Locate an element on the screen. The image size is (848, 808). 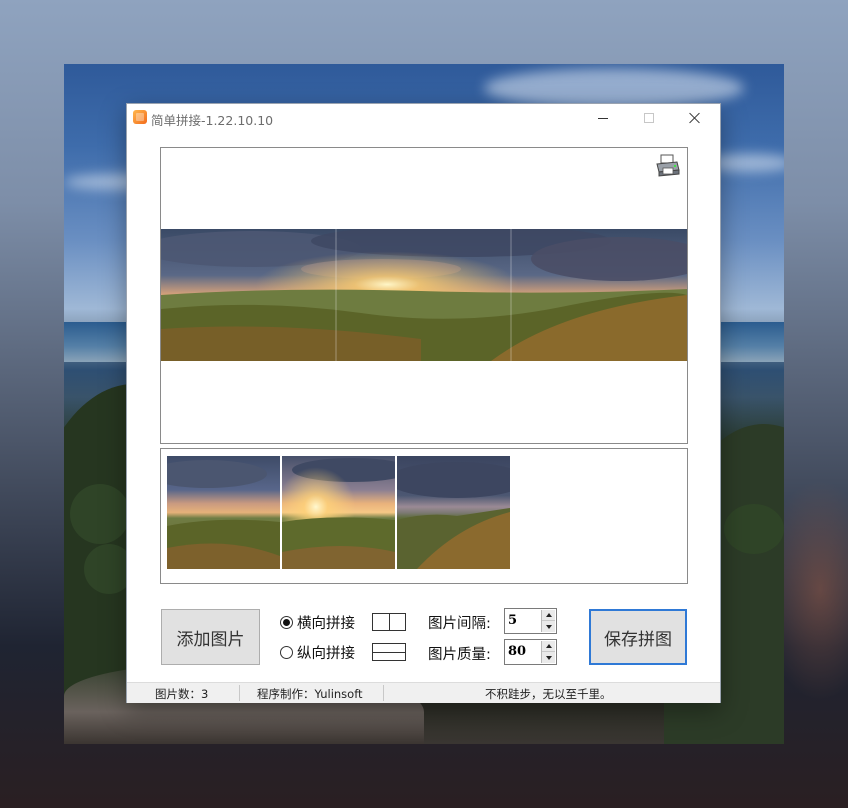
horizontal-stitch-label: 横向拼接 is located at coordinates (326, 623).